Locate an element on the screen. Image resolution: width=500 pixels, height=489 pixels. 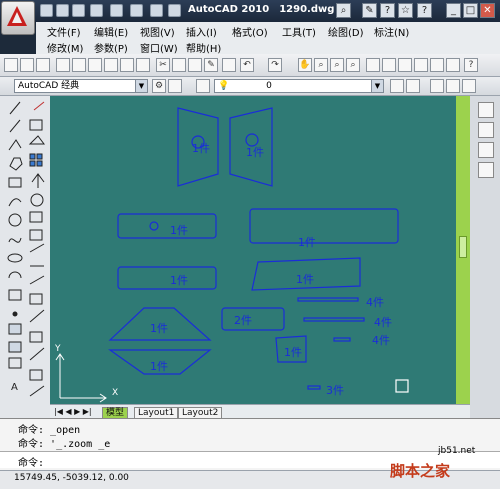
menu-help: 帮助(H) is located at coordinates (203, 47).